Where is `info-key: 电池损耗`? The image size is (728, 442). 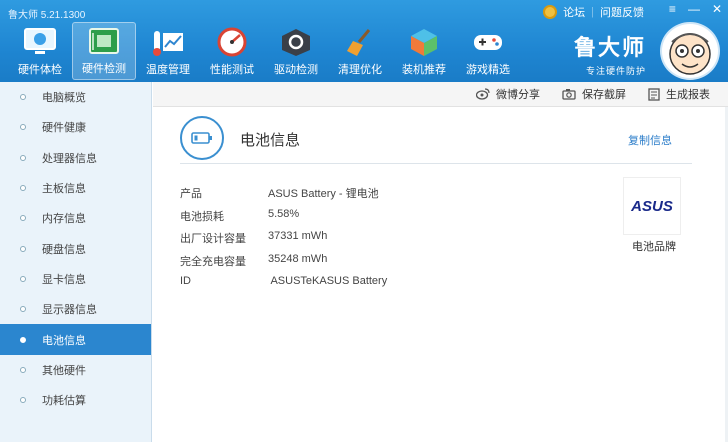 info-key: 电池损耗 is located at coordinates (202, 216).